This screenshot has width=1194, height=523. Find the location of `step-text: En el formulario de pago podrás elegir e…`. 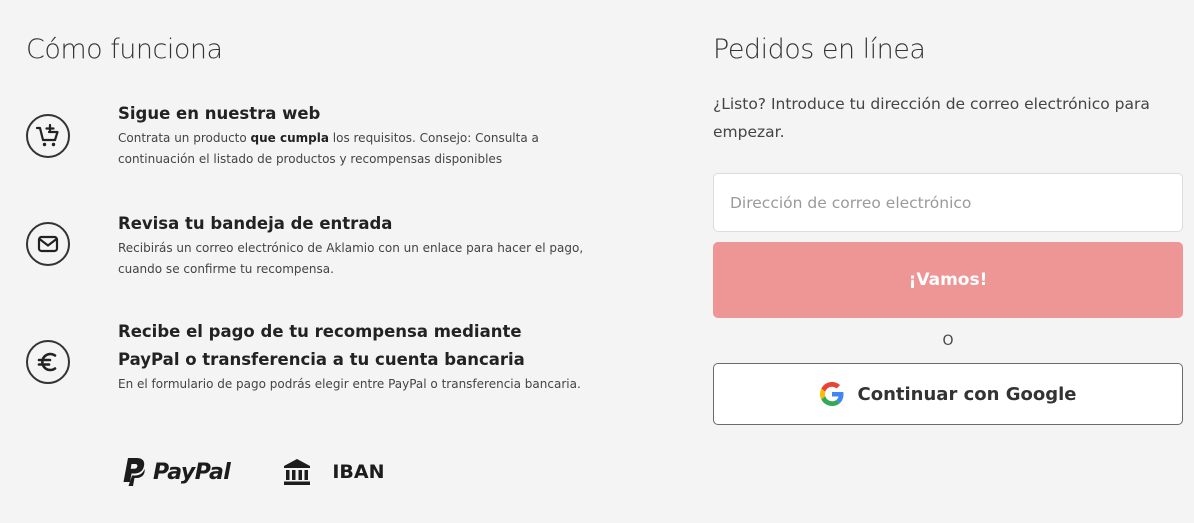

step-text: En el formulario de pago podrás elegir e… is located at coordinates (349, 384).